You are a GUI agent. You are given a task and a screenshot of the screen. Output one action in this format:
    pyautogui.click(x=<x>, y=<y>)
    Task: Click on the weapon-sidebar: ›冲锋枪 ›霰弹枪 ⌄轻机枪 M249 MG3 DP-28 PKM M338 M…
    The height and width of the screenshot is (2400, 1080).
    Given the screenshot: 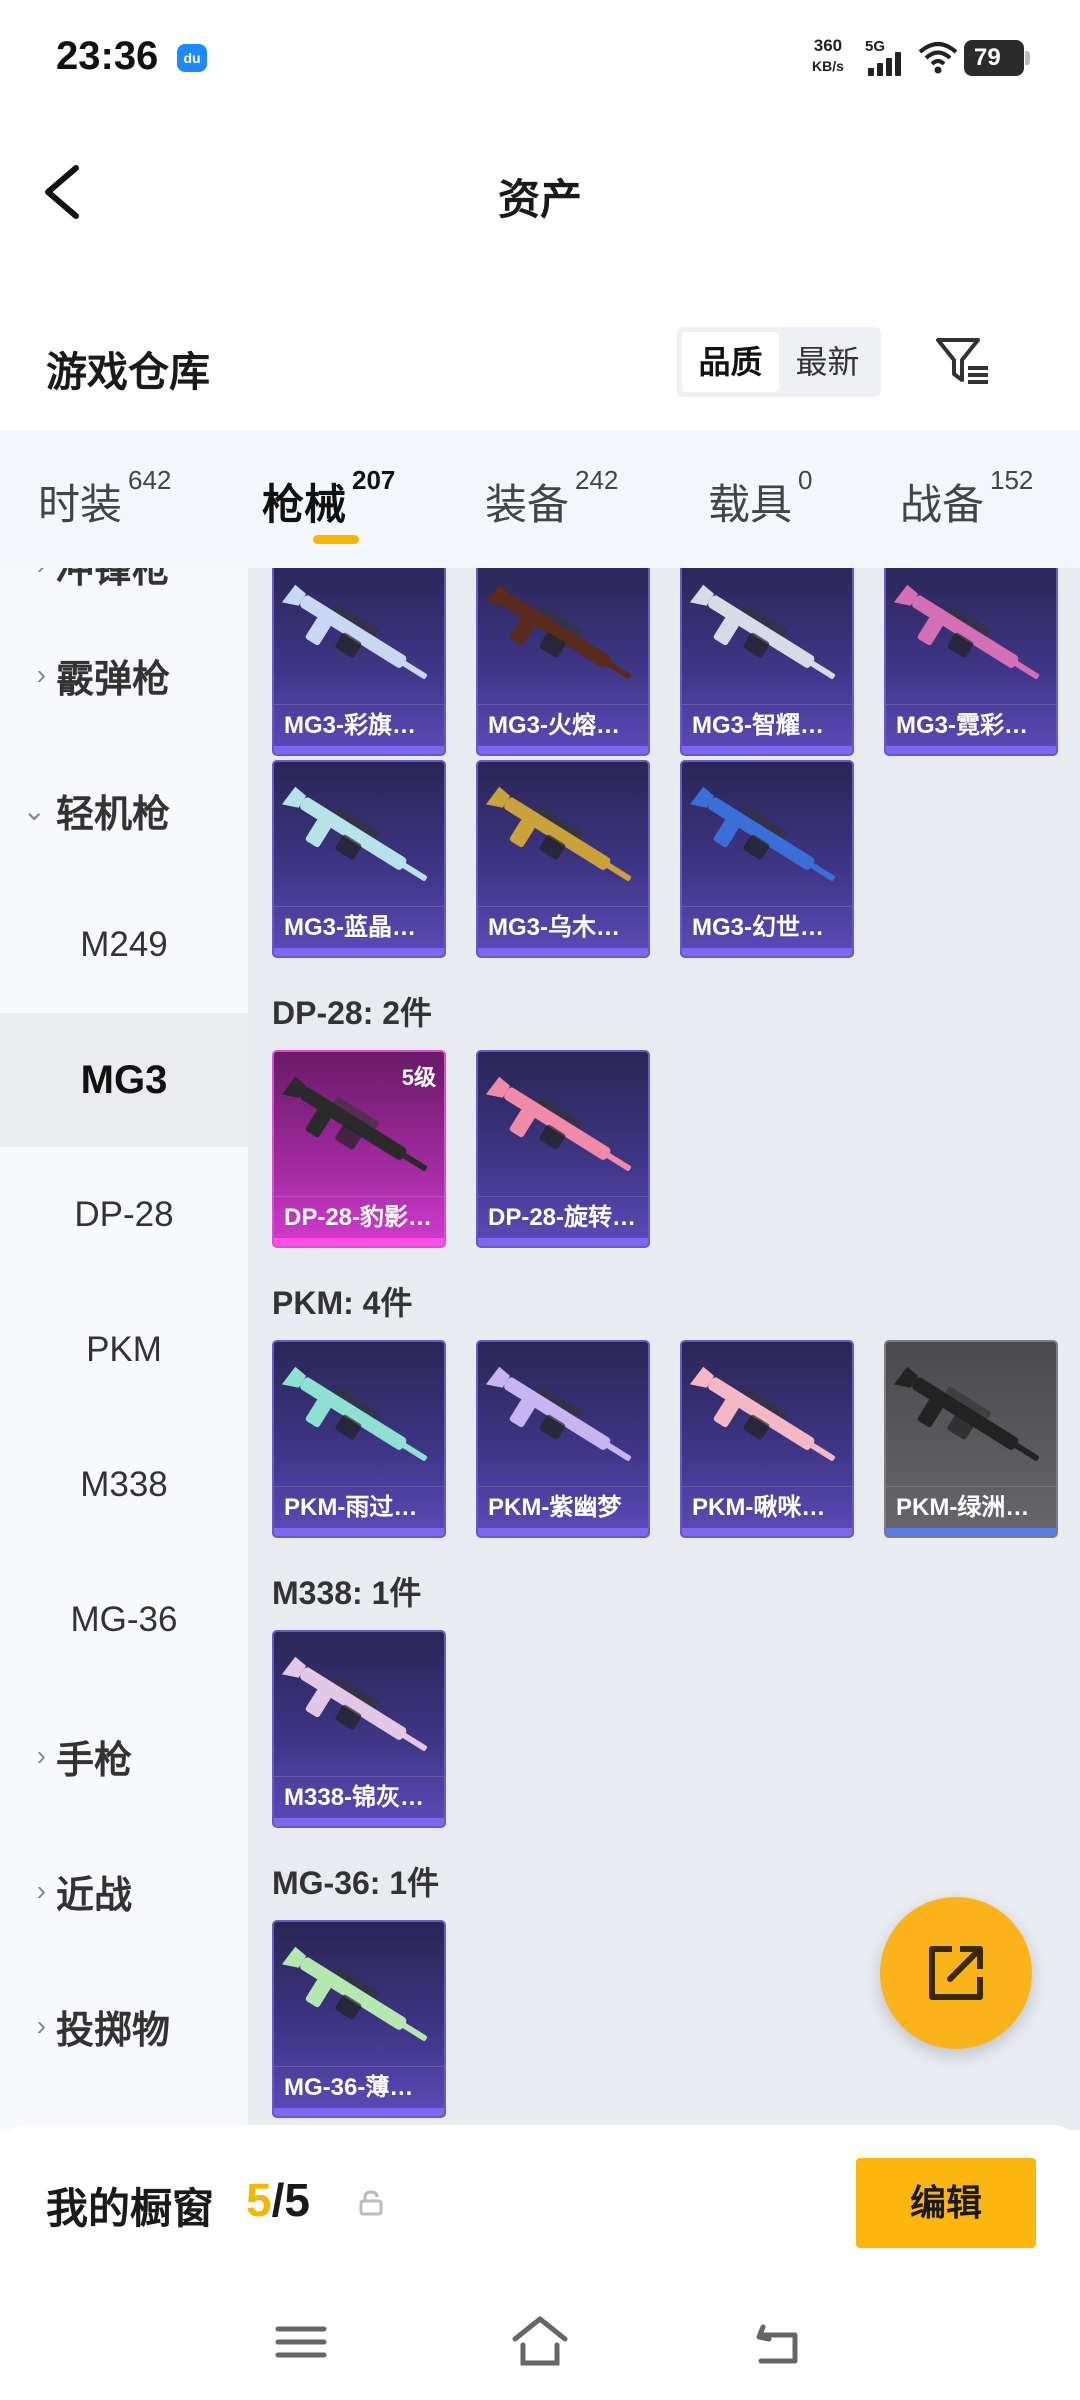 What is the action you would take?
    pyautogui.click(x=124, y=1349)
    